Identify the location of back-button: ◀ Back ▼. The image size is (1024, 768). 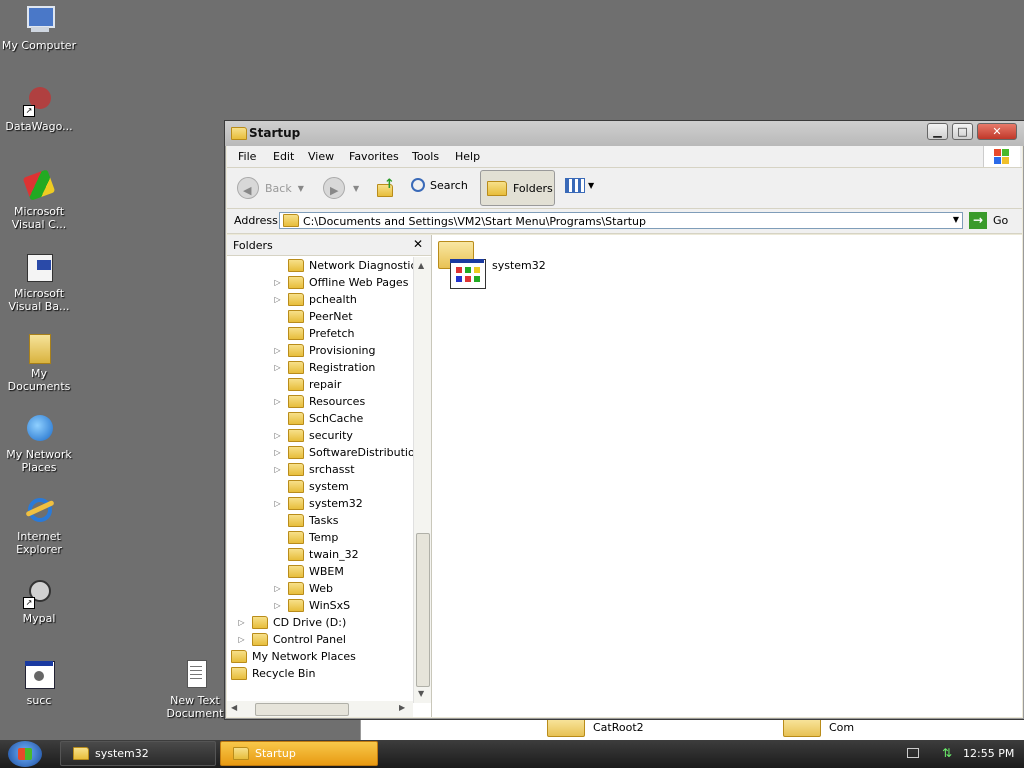
(270, 188).